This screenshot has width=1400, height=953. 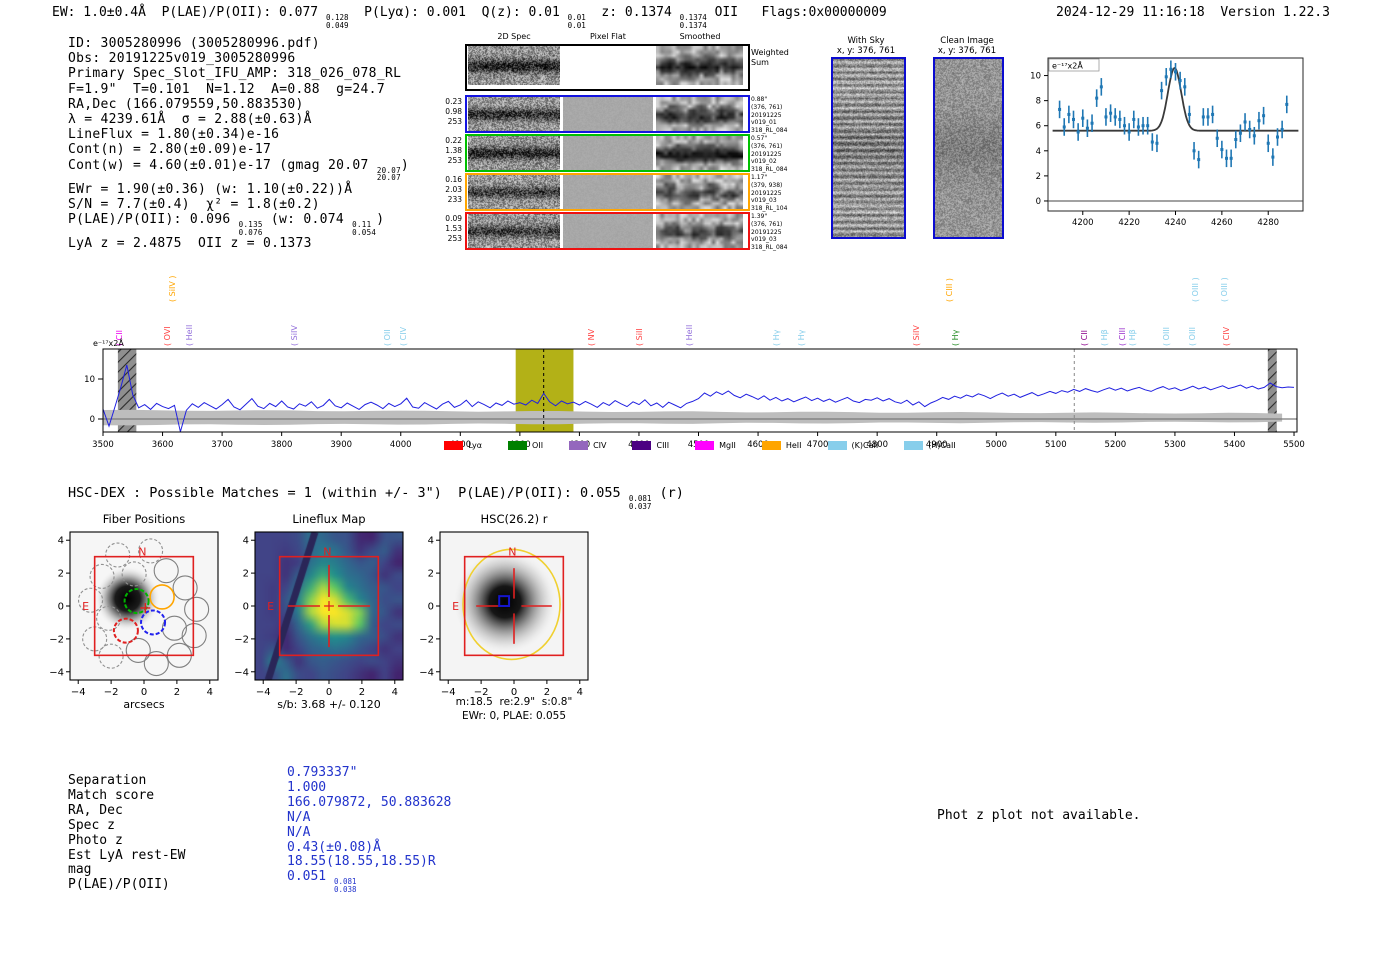 I want to click on sup-sub-value: 0.135 0.076, so click(x=250, y=228).